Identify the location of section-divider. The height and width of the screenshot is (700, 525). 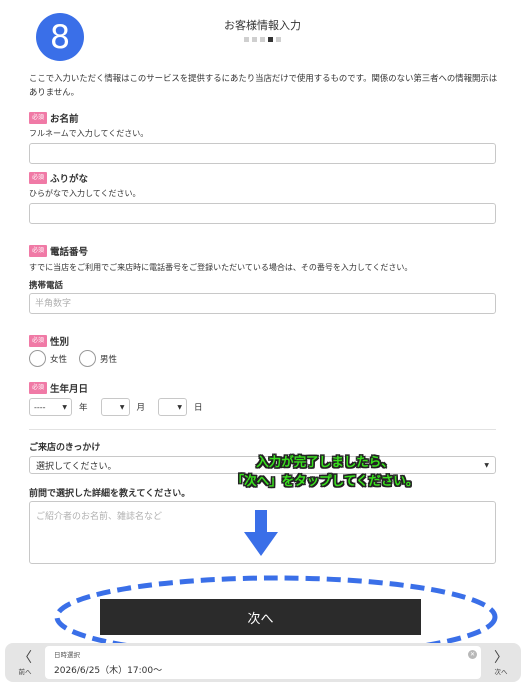
(262, 429).